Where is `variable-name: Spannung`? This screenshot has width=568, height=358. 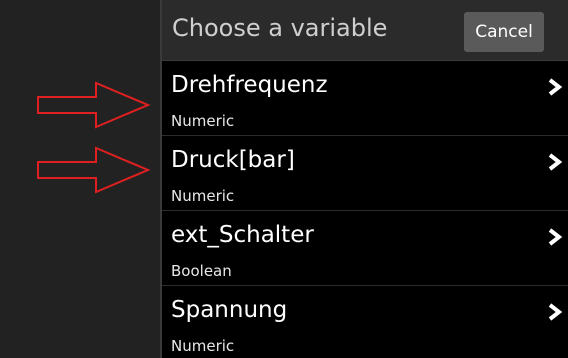 variable-name: Spannung is located at coordinates (229, 310).